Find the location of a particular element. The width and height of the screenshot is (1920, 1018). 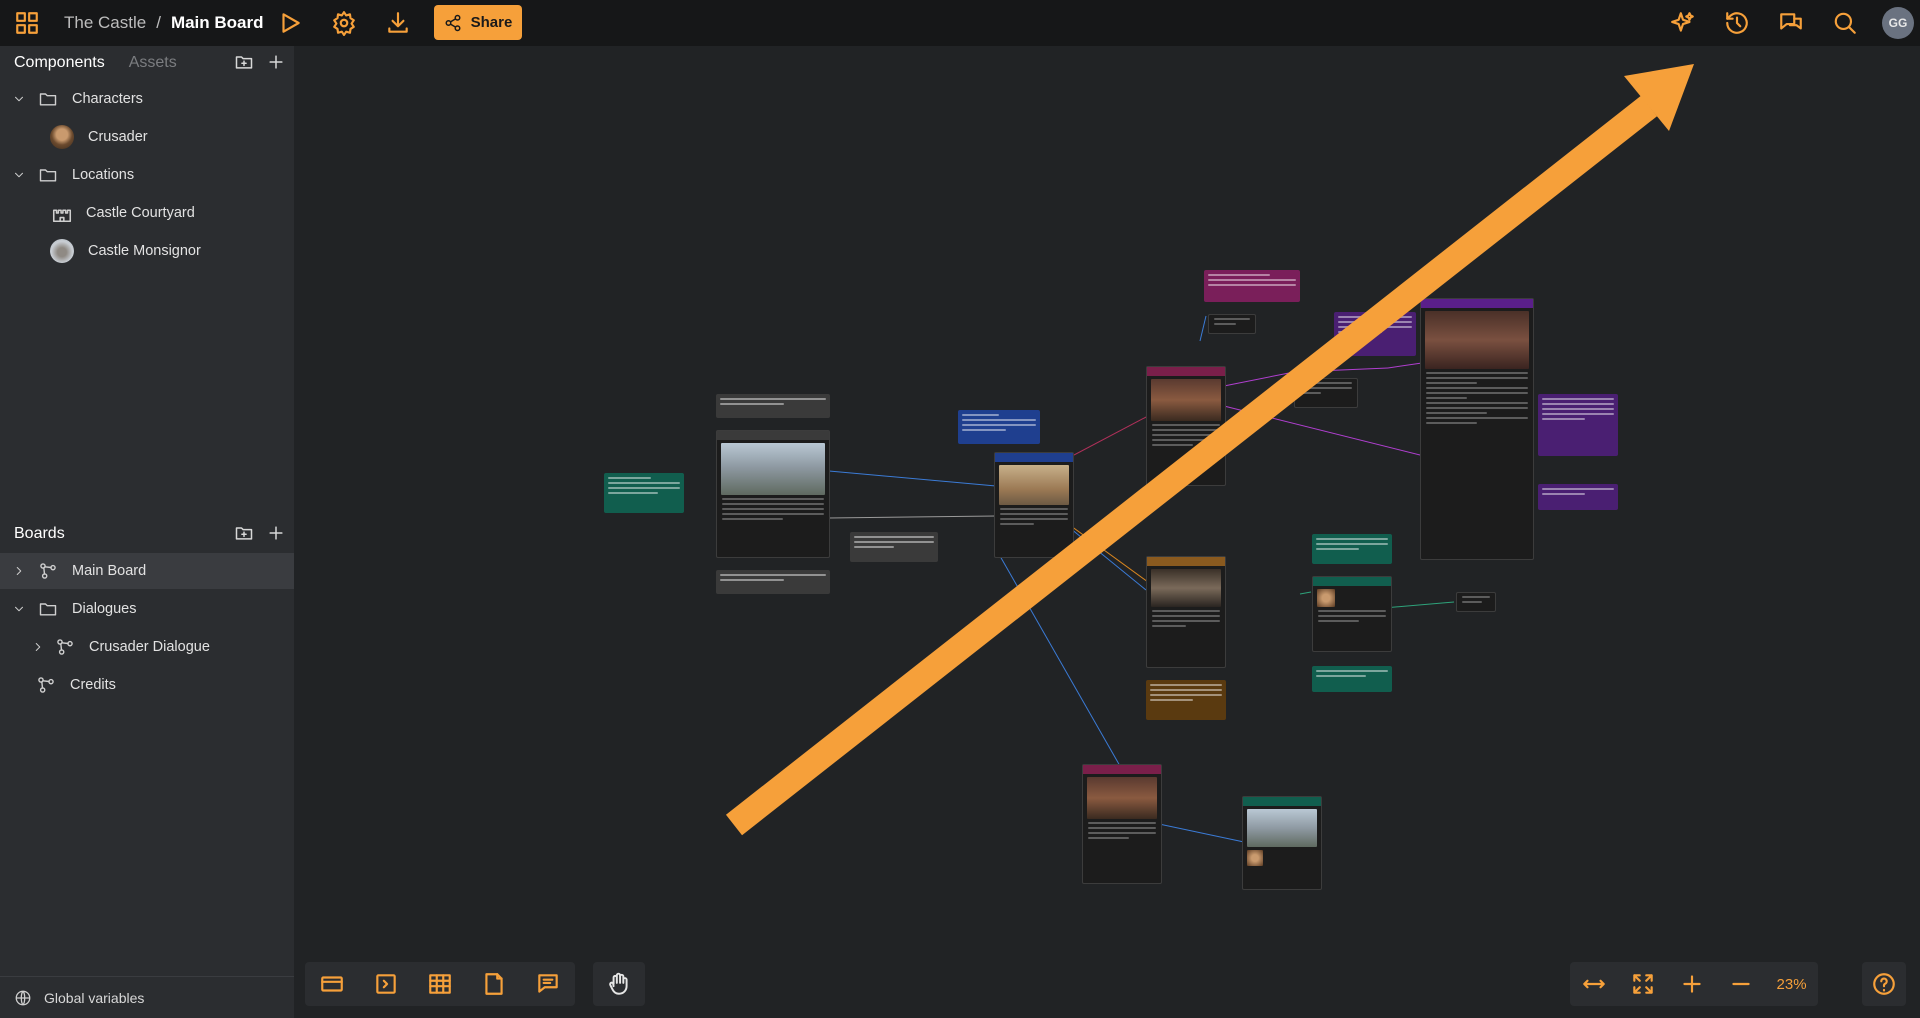

board-name: Main Board is located at coordinates (217, 22).